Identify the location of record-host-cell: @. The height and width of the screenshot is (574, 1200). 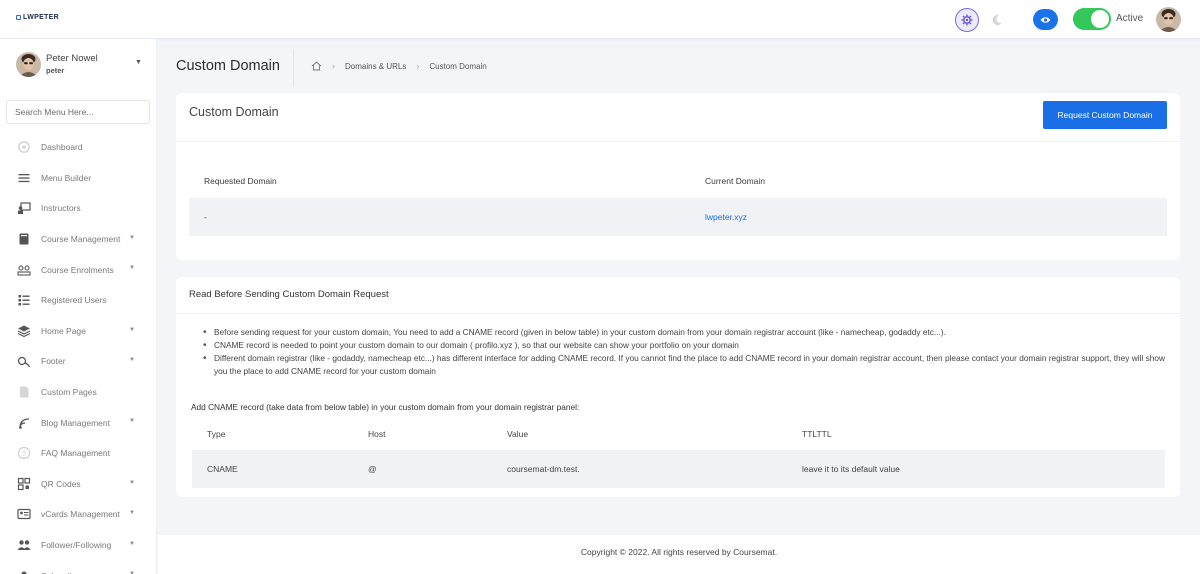
(372, 469).